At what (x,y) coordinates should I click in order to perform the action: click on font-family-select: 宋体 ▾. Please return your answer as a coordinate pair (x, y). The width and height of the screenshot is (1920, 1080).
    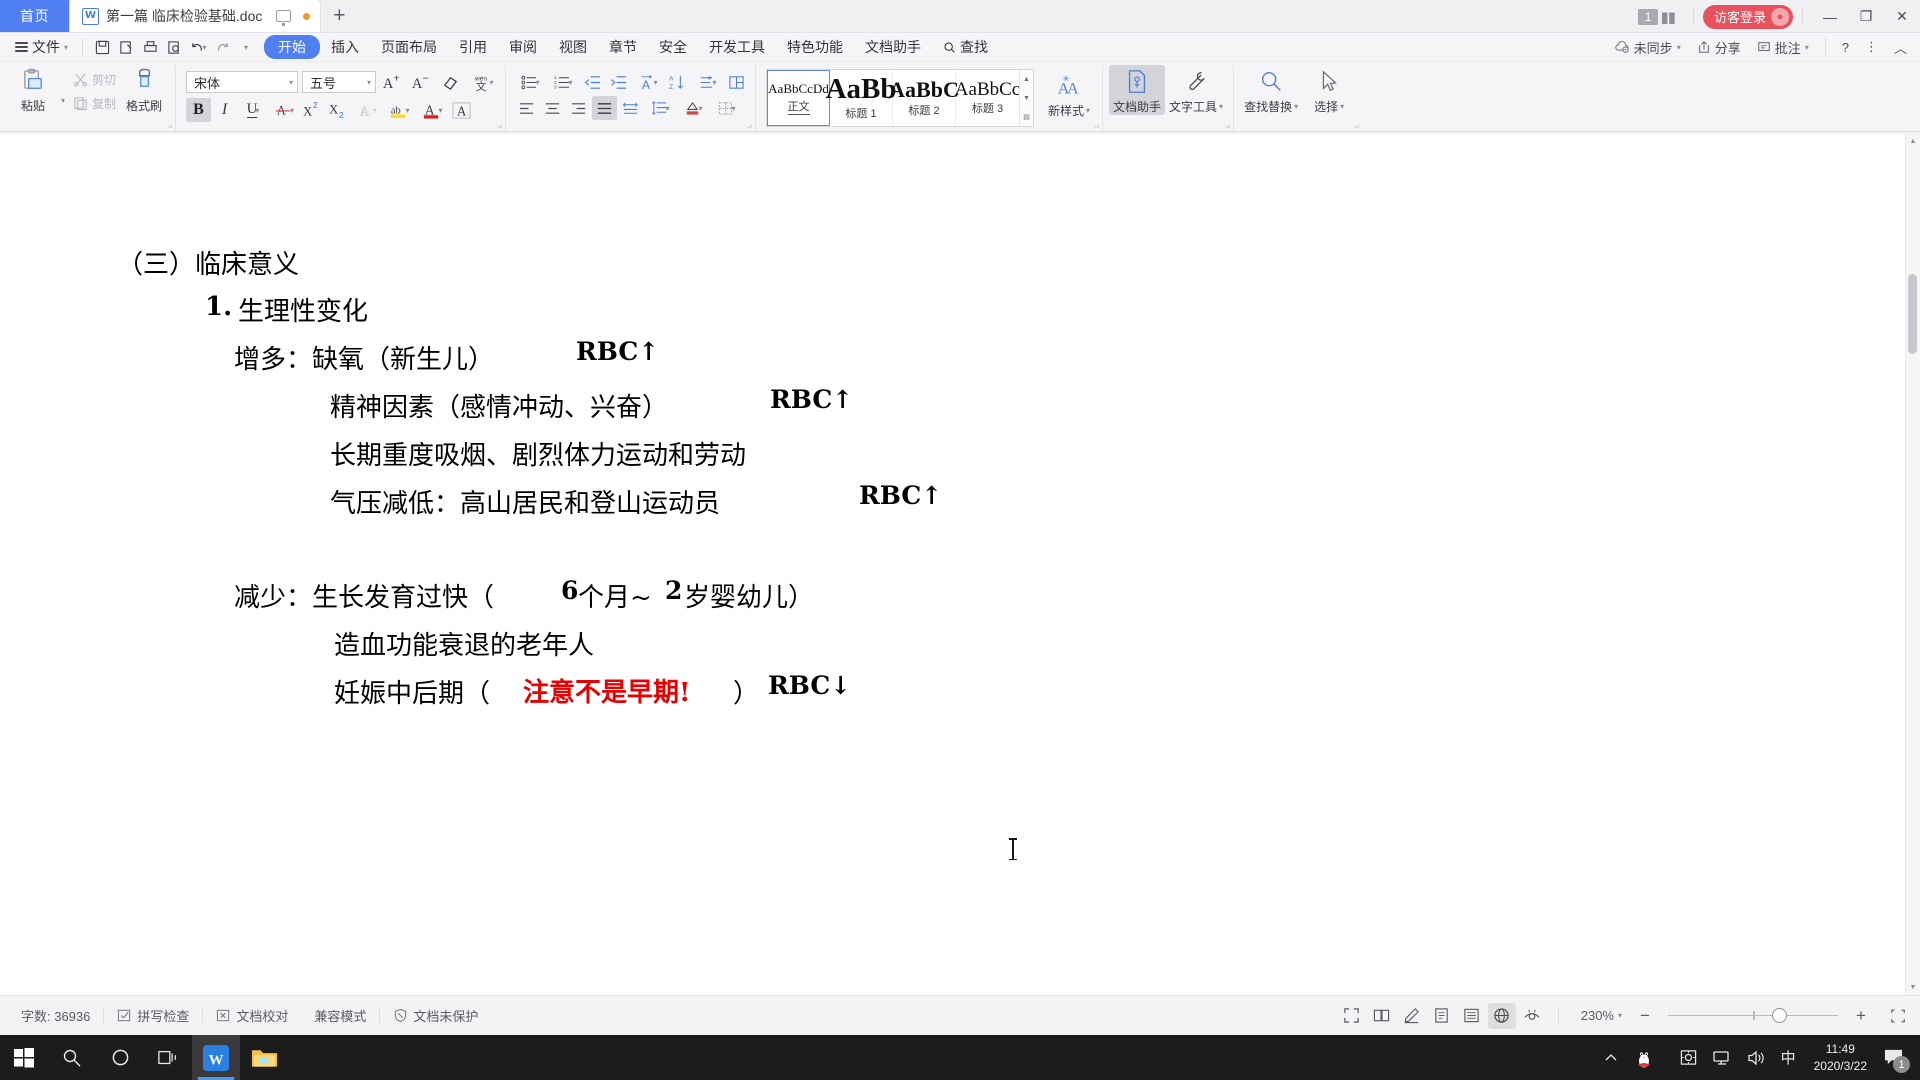
    Looking at the image, I should click on (242, 82).